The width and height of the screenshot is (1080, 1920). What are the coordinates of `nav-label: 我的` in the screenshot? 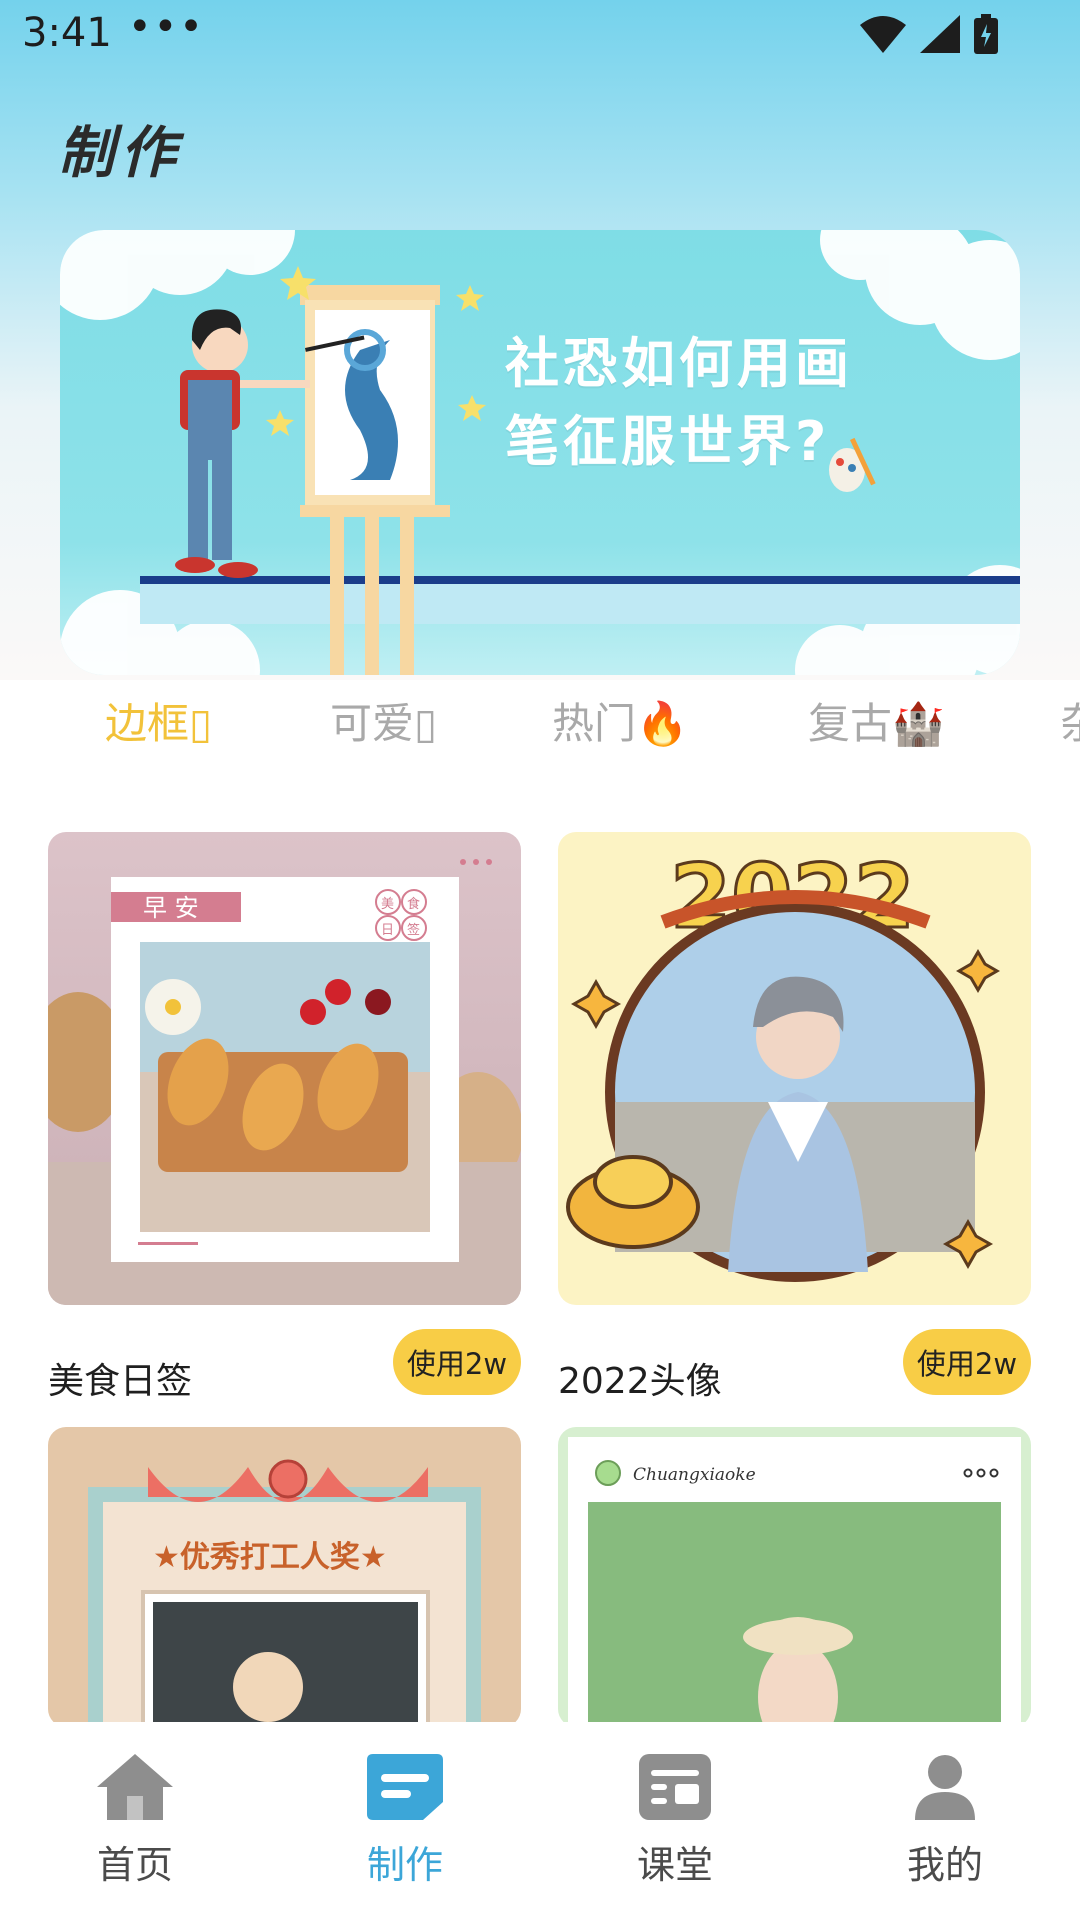 It's located at (944, 1865).